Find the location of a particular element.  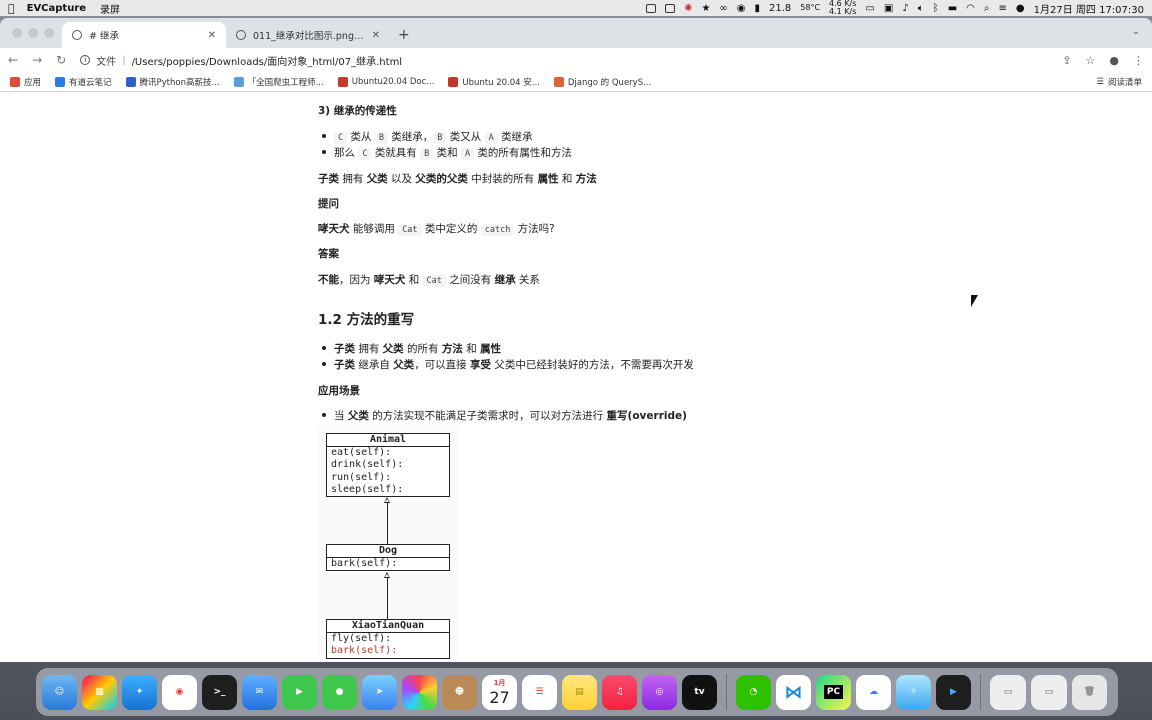

question-paragraph: 哮天犬 能够调用 Cat 类中定义的 catch 方法吗? is located at coordinates (436, 229).